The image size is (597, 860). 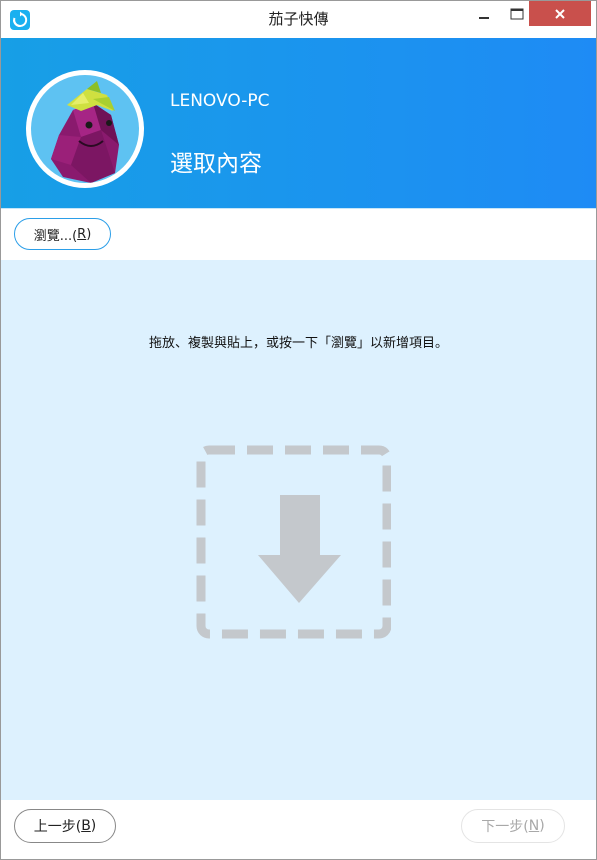 What do you see at coordinates (484, 13) in the screenshot?
I see `minimize-button` at bounding box center [484, 13].